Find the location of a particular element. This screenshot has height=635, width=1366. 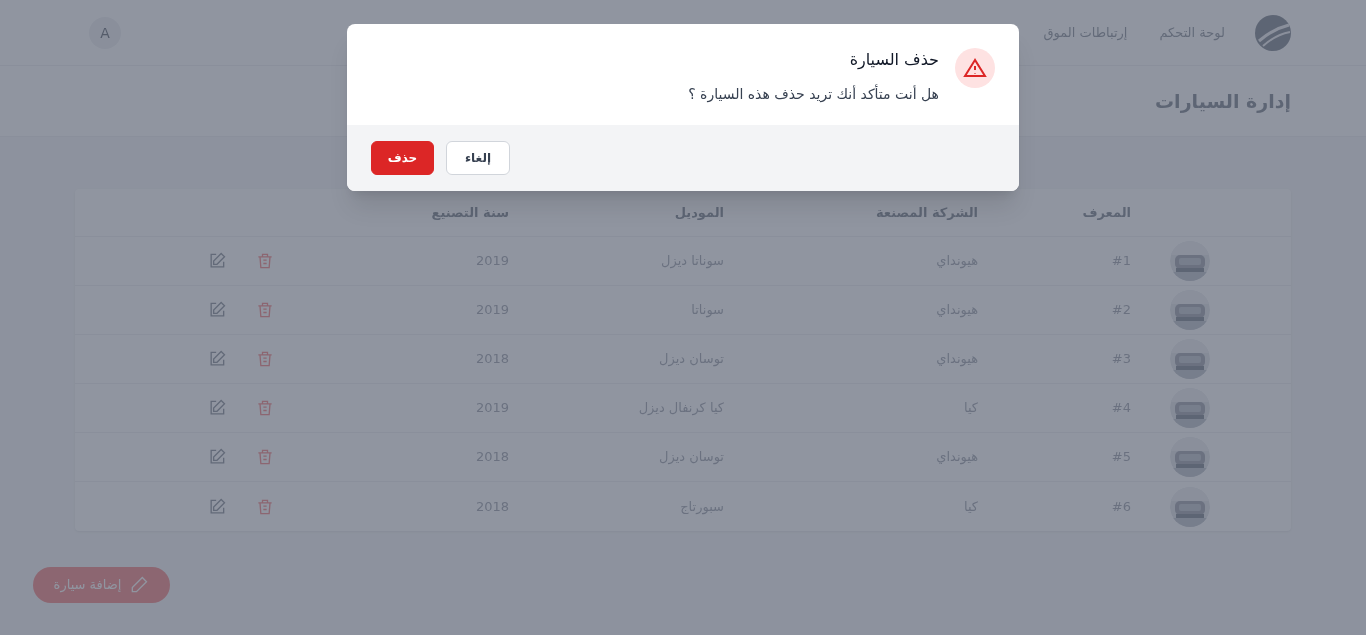

delete-button: حذف is located at coordinates (402, 158).